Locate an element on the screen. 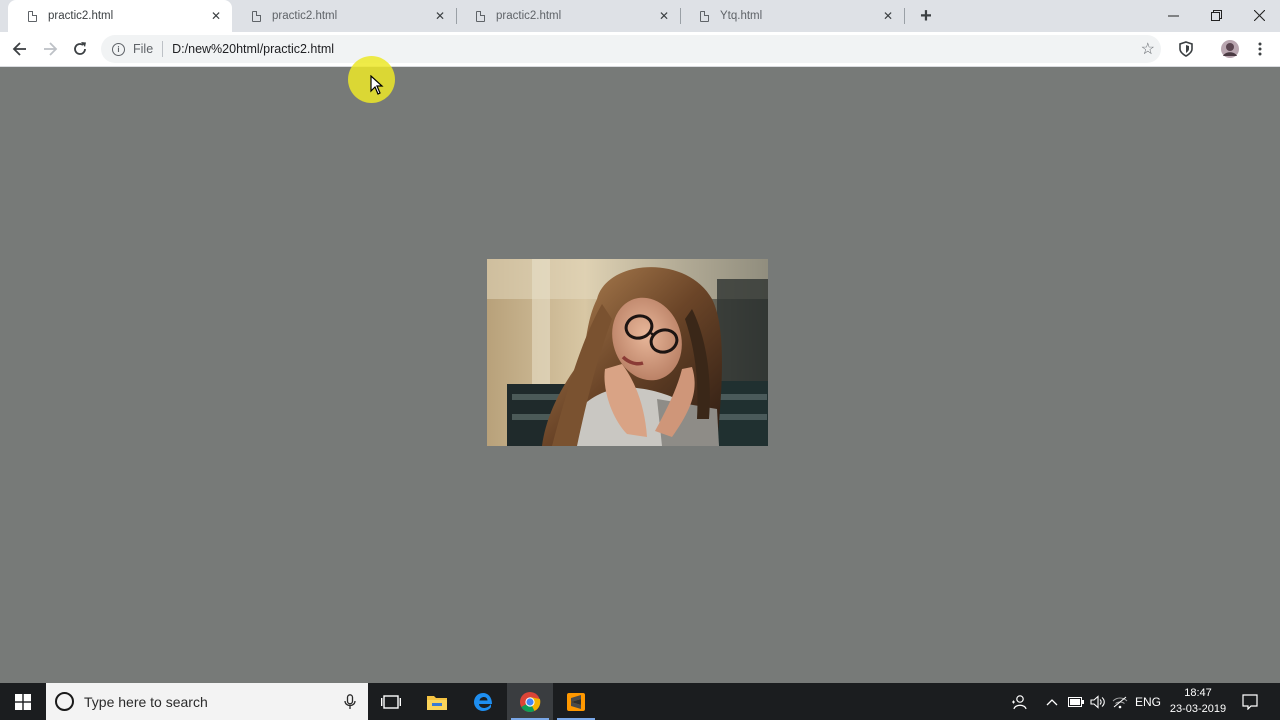  battery-icon is located at coordinates (1076, 701).